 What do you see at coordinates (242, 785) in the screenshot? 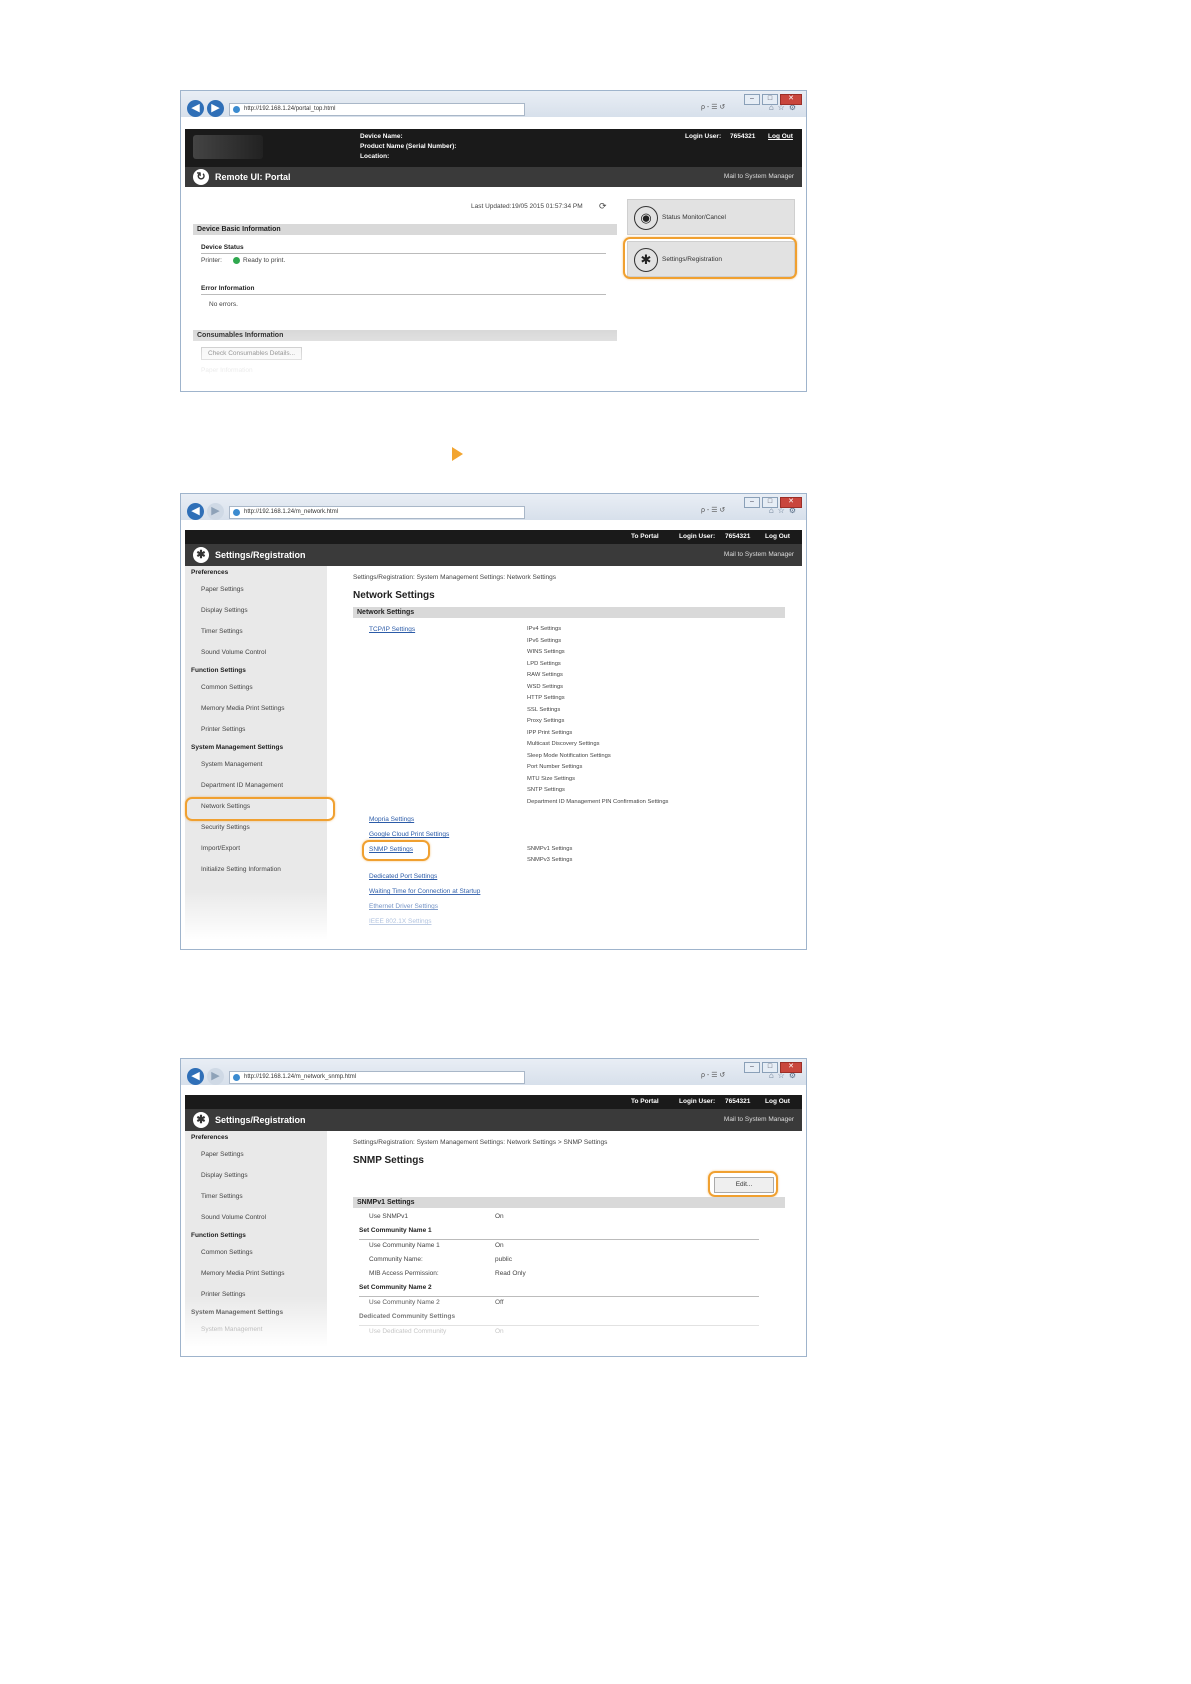
I see `sidebar-item-department: Department ID Management` at bounding box center [242, 785].